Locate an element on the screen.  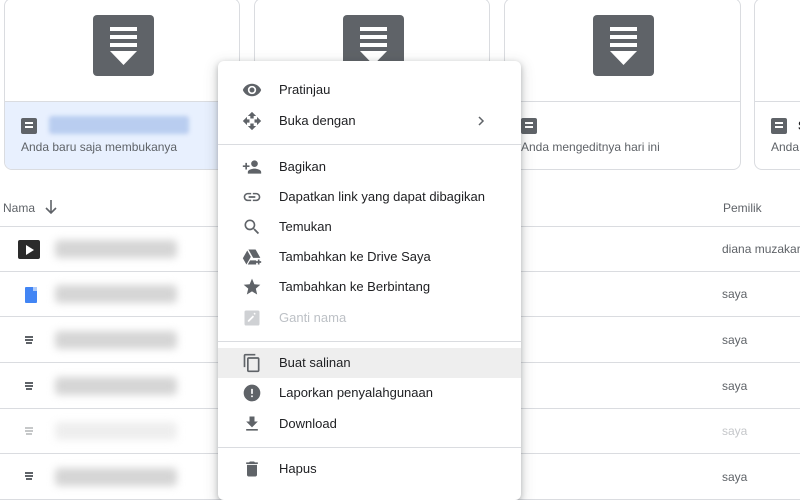
search-icon is located at coordinates (252, 227).